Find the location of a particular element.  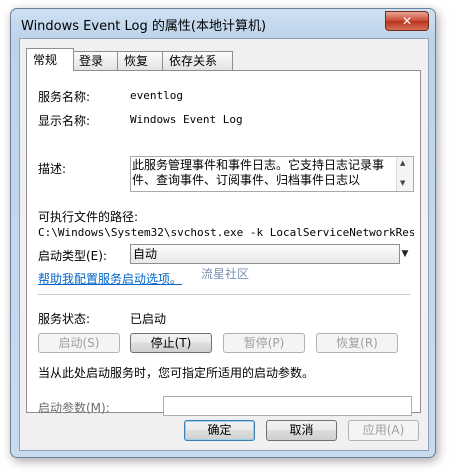

ok-button: 确定 is located at coordinates (219, 430).